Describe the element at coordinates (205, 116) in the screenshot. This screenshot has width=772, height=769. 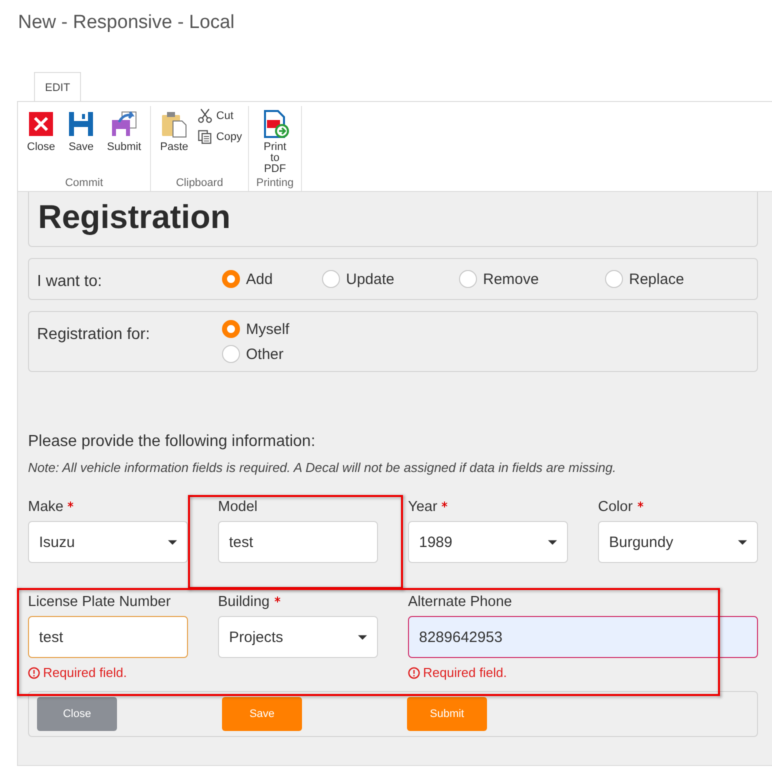
I see `scissors-icon` at that location.